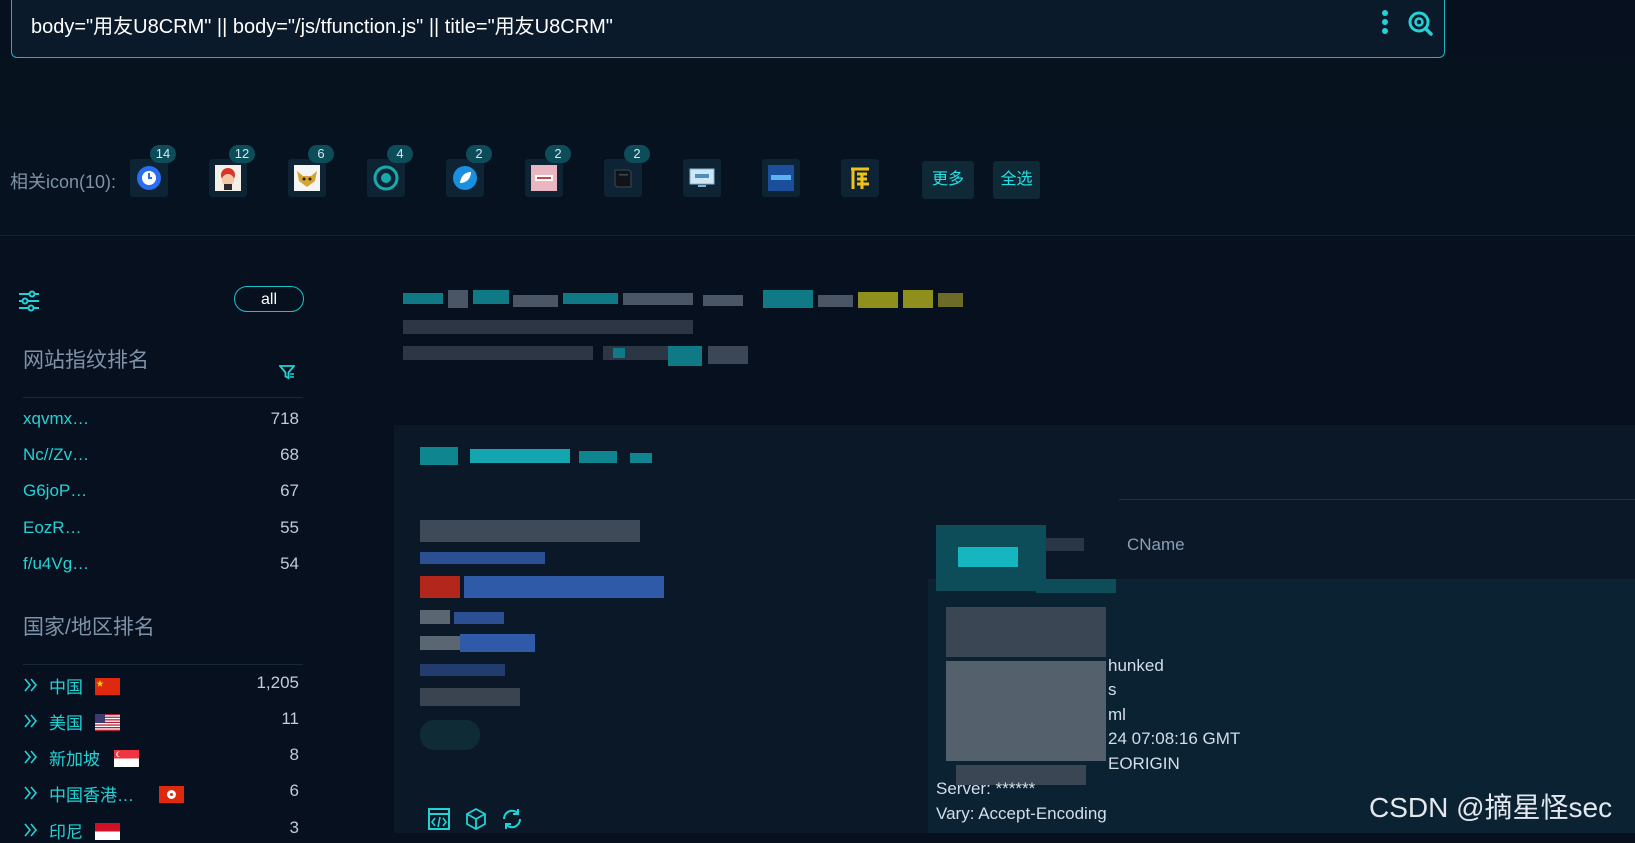  I want to click on spacer-band, so click(817, 93).